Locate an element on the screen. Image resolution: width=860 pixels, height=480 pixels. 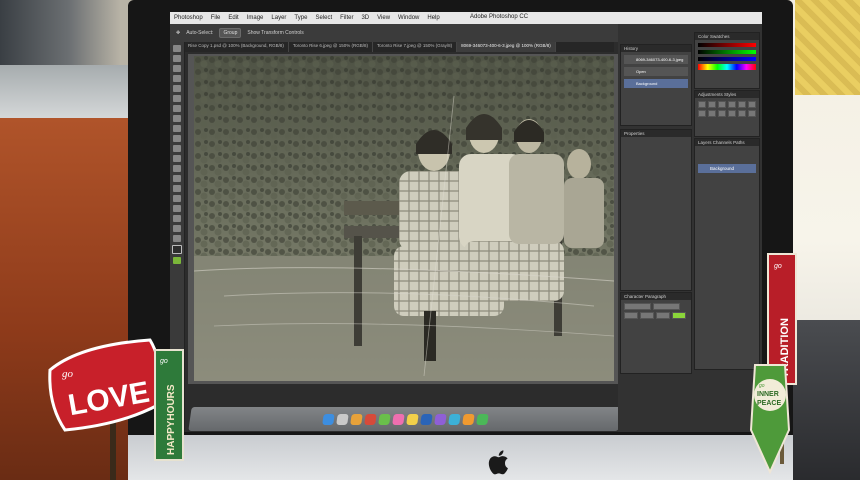
paragraph-tab: Paragraph is located at coordinates (655, 296).